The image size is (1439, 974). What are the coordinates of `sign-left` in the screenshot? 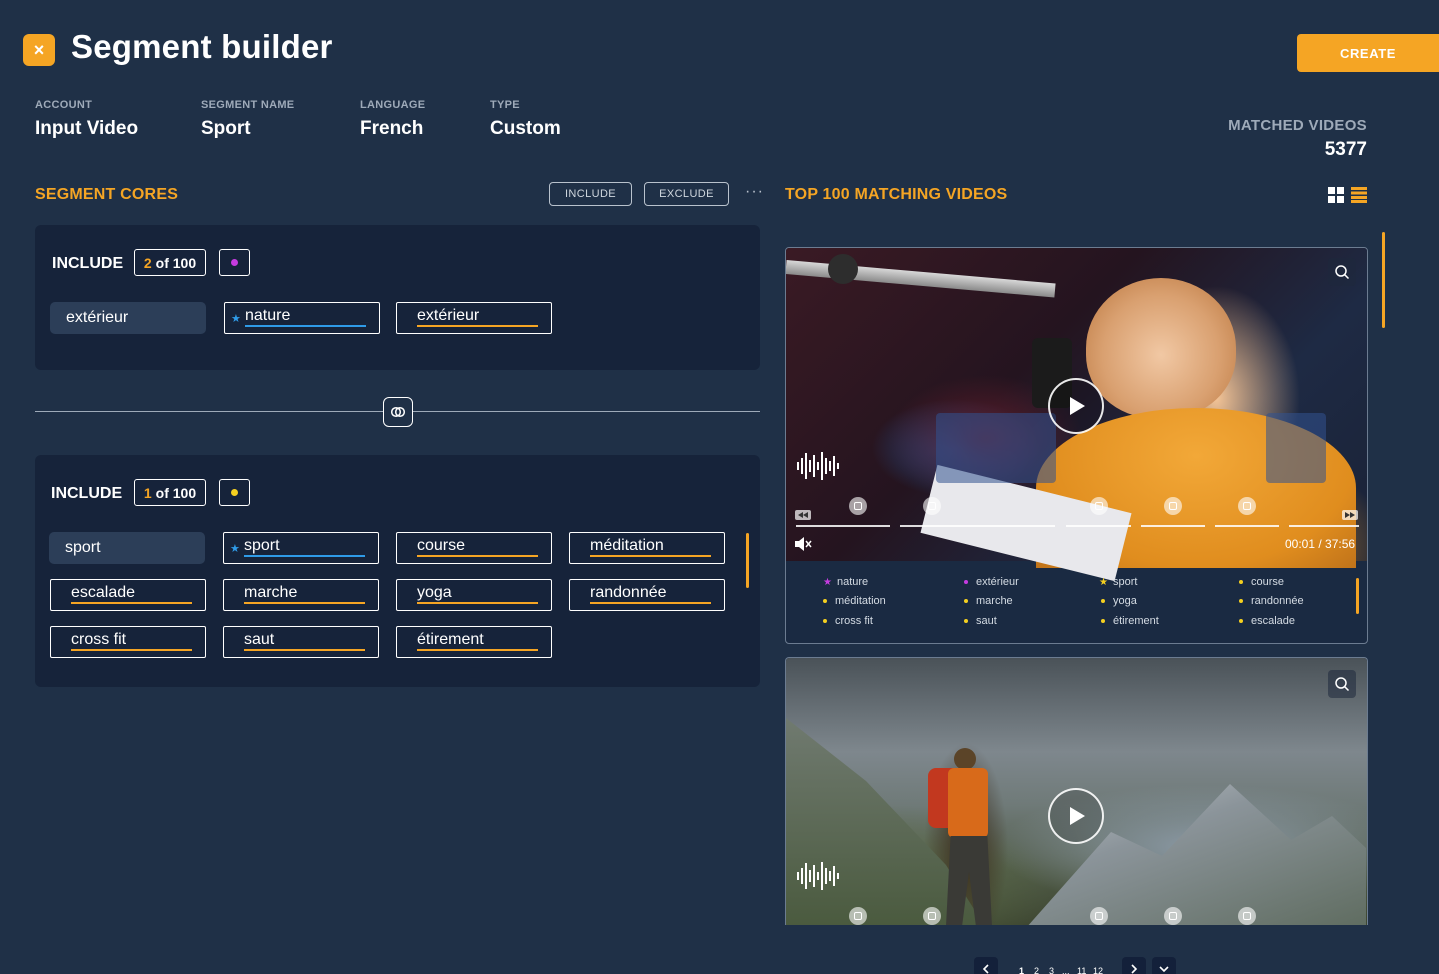 It's located at (996, 448).